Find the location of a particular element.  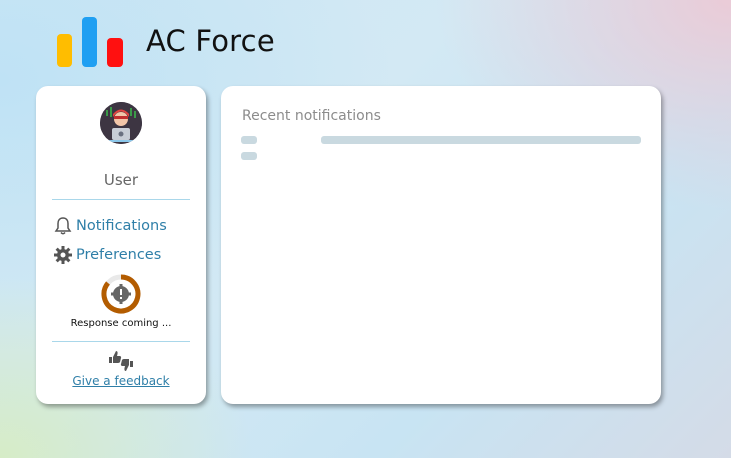

nav-preferences-label: Preferences is located at coordinates (119, 255).